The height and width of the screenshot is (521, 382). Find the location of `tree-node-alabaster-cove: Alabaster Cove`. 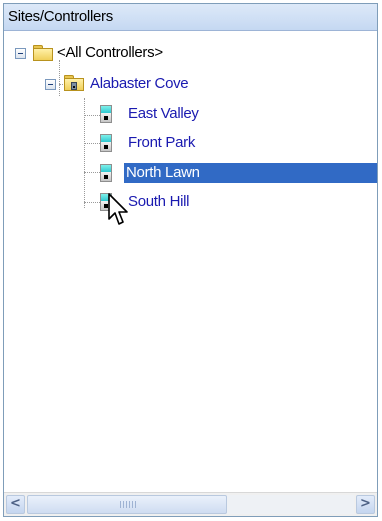

tree-node-alabaster-cove: Alabaster Cove is located at coordinates (189, 84).